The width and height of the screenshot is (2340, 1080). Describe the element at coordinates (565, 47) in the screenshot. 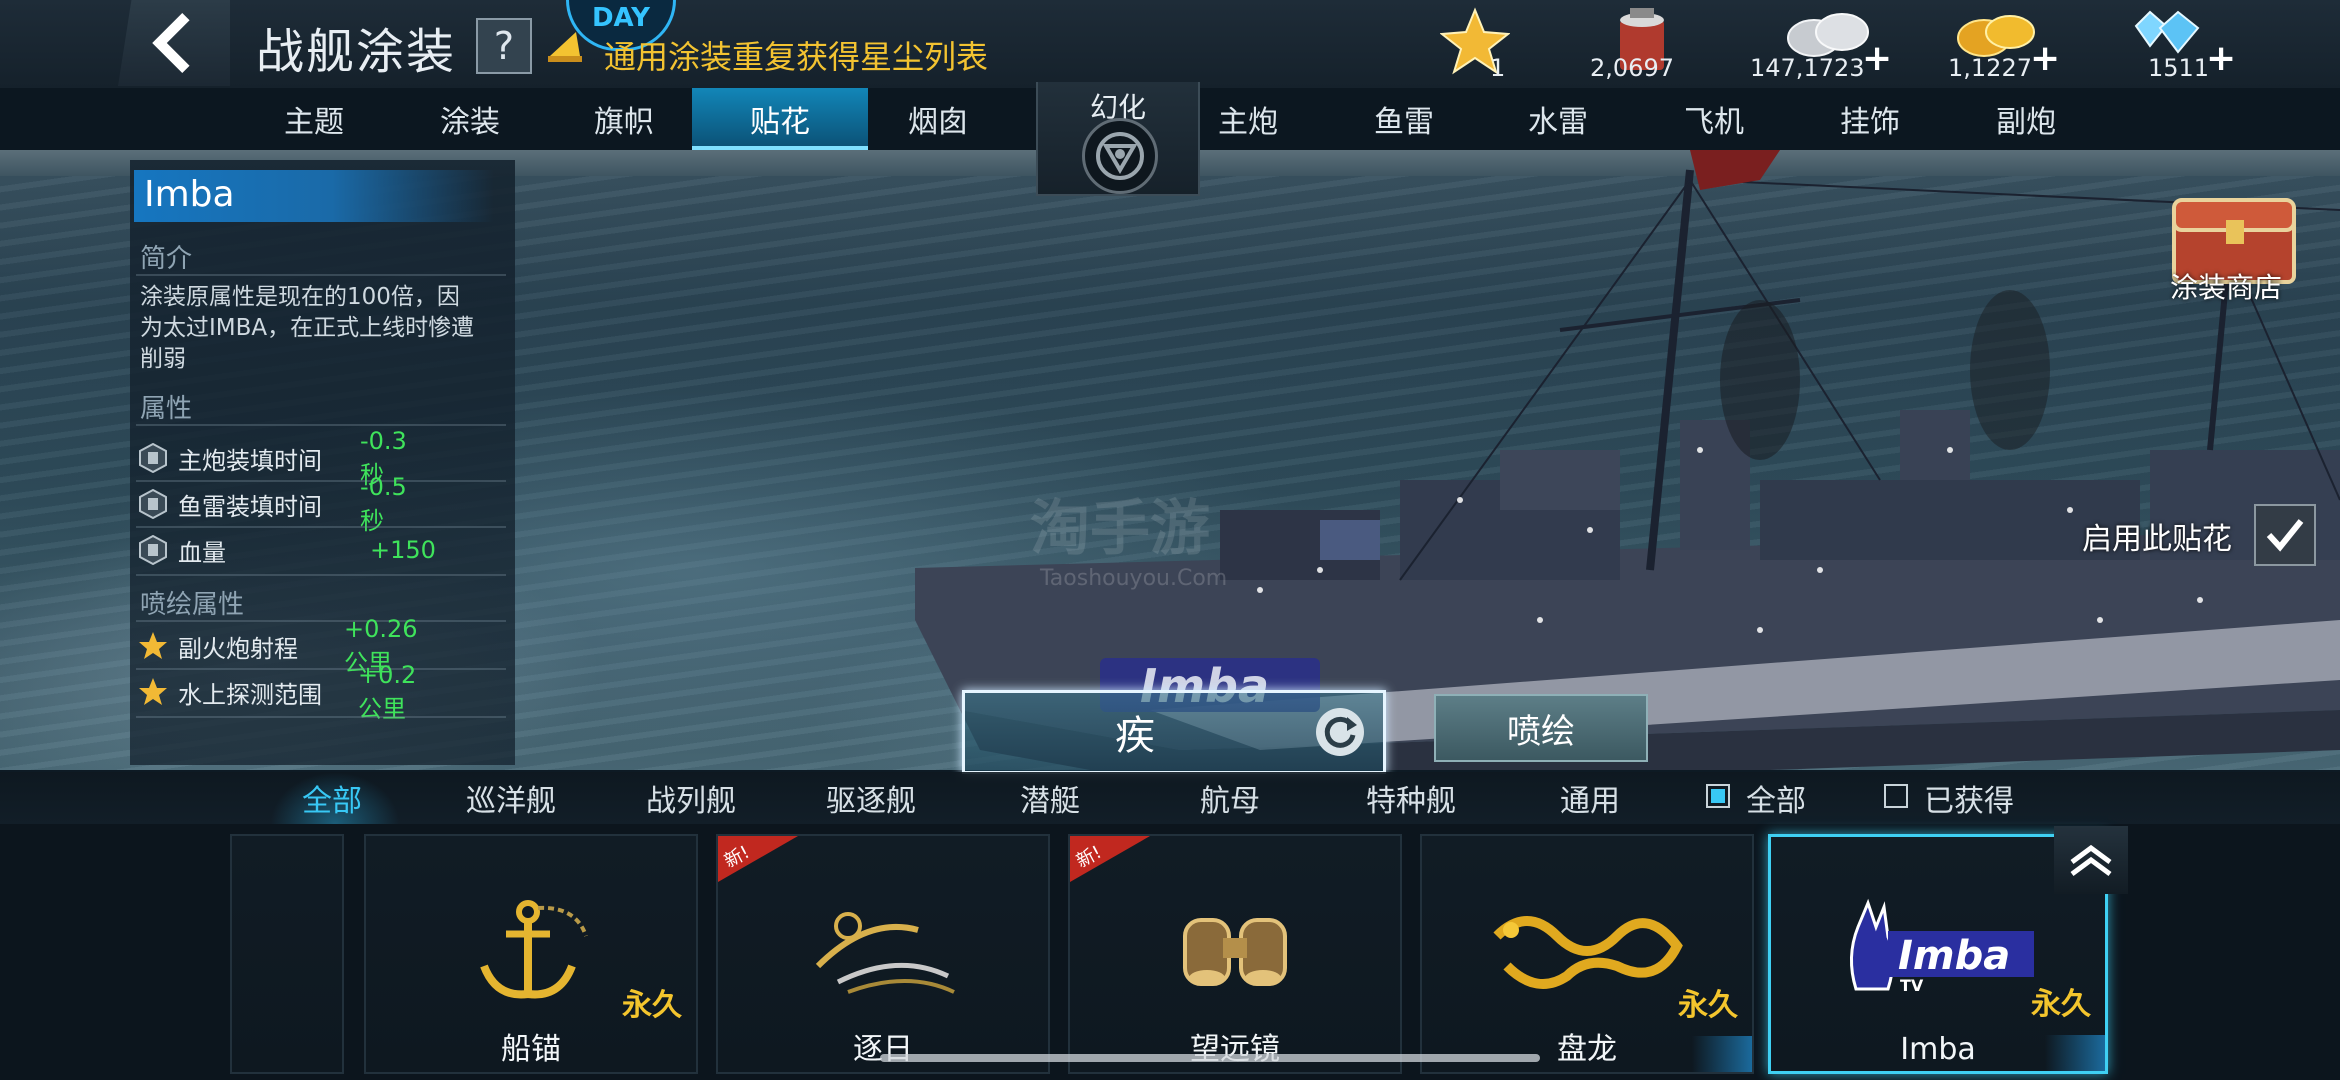

I see `megaphone-icon` at that location.